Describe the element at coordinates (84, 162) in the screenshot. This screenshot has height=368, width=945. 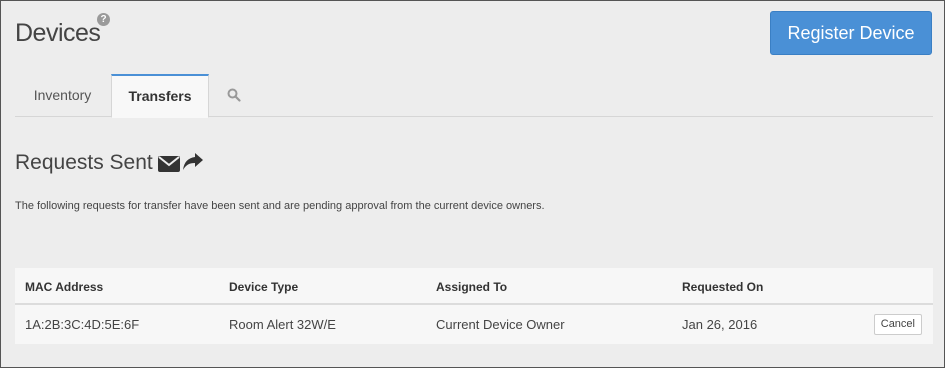
I see `section-title: Requests Sent` at that location.